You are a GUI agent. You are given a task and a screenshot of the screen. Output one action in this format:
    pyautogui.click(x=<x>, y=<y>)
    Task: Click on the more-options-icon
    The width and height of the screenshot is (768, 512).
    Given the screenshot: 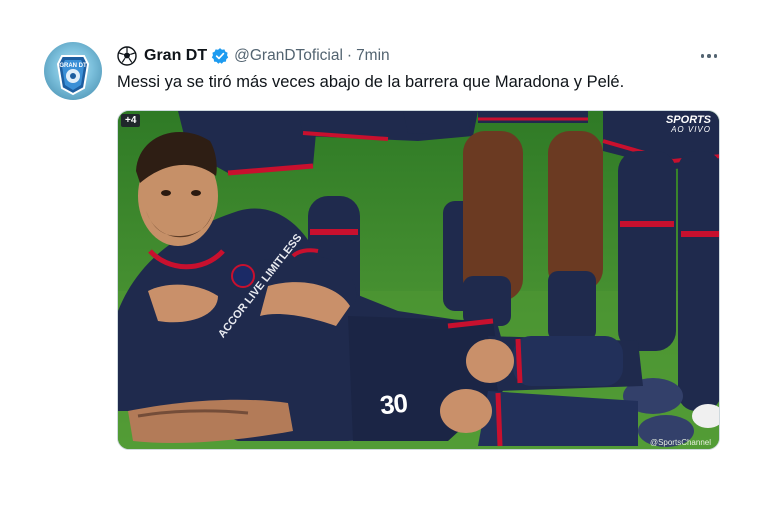 What is the action you would take?
    pyautogui.click(x=709, y=56)
    